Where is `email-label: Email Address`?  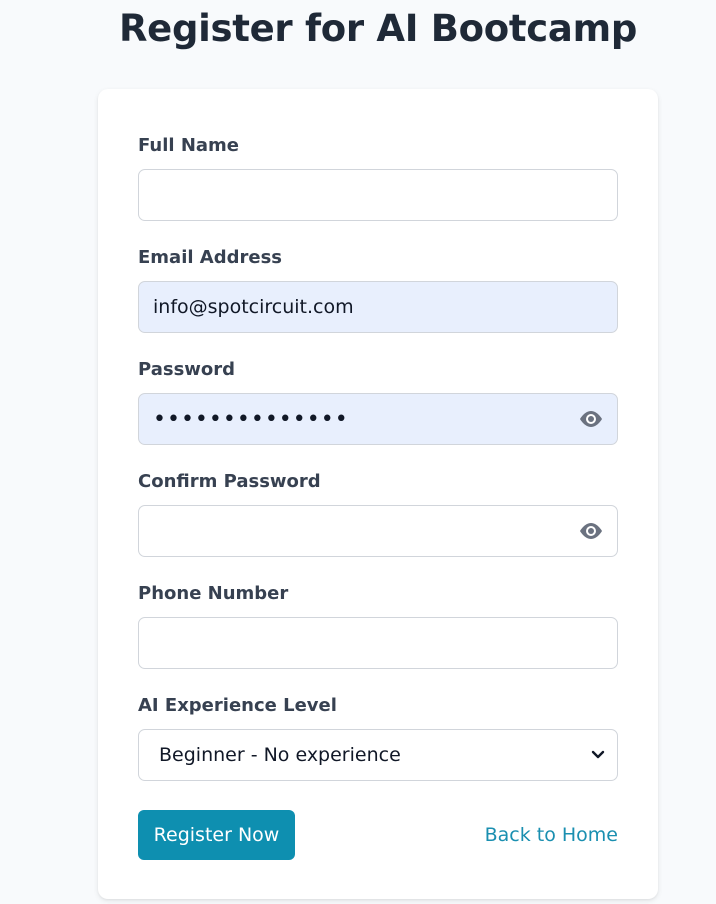
email-label: Email Address is located at coordinates (210, 257).